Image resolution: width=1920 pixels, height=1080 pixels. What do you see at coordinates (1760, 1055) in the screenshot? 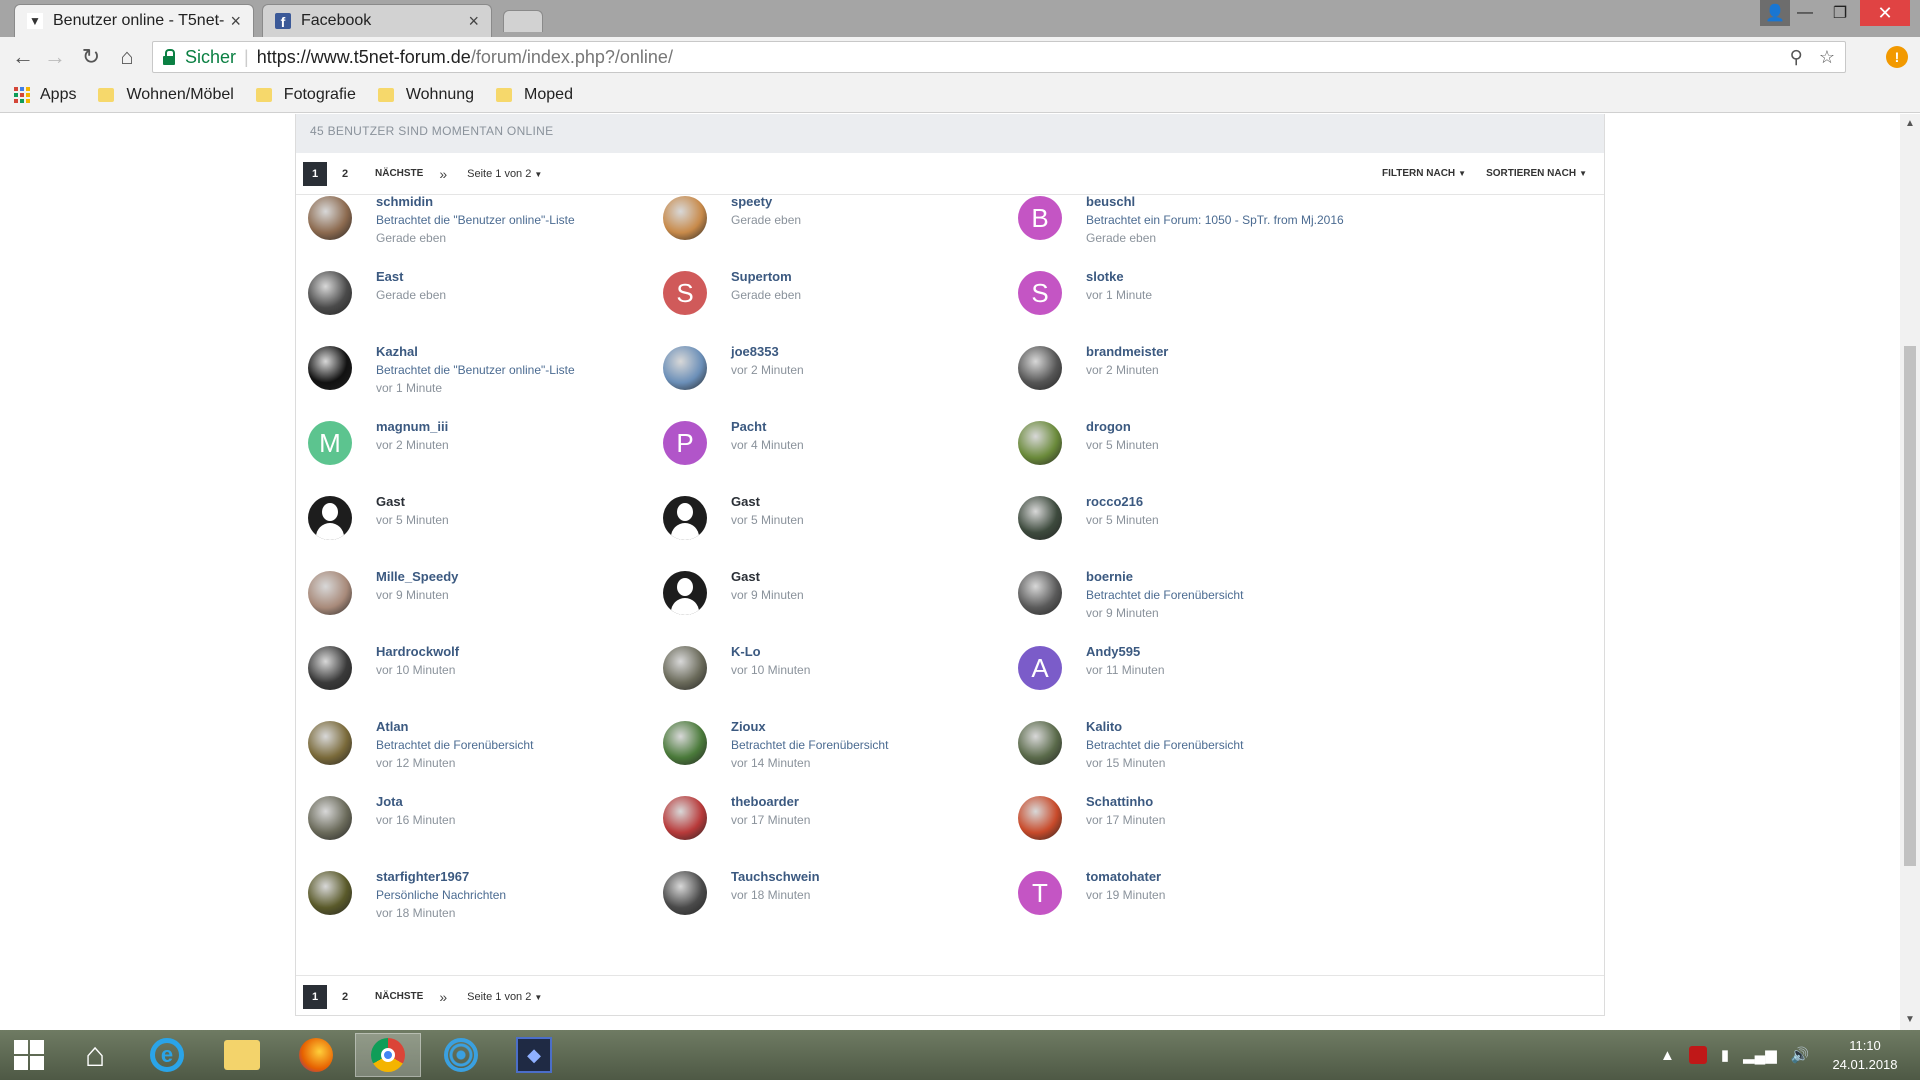
I see `network-icon: ▂▄▆` at bounding box center [1760, 1055].